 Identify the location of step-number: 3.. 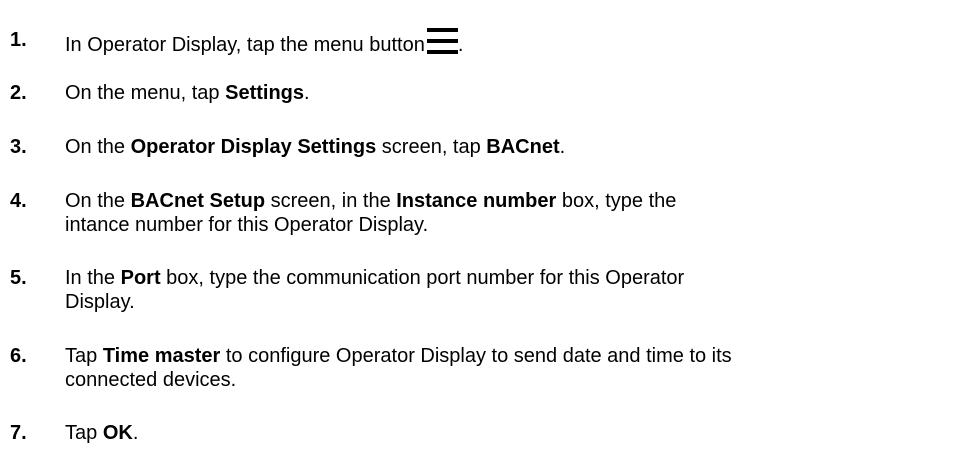
(18, 147).